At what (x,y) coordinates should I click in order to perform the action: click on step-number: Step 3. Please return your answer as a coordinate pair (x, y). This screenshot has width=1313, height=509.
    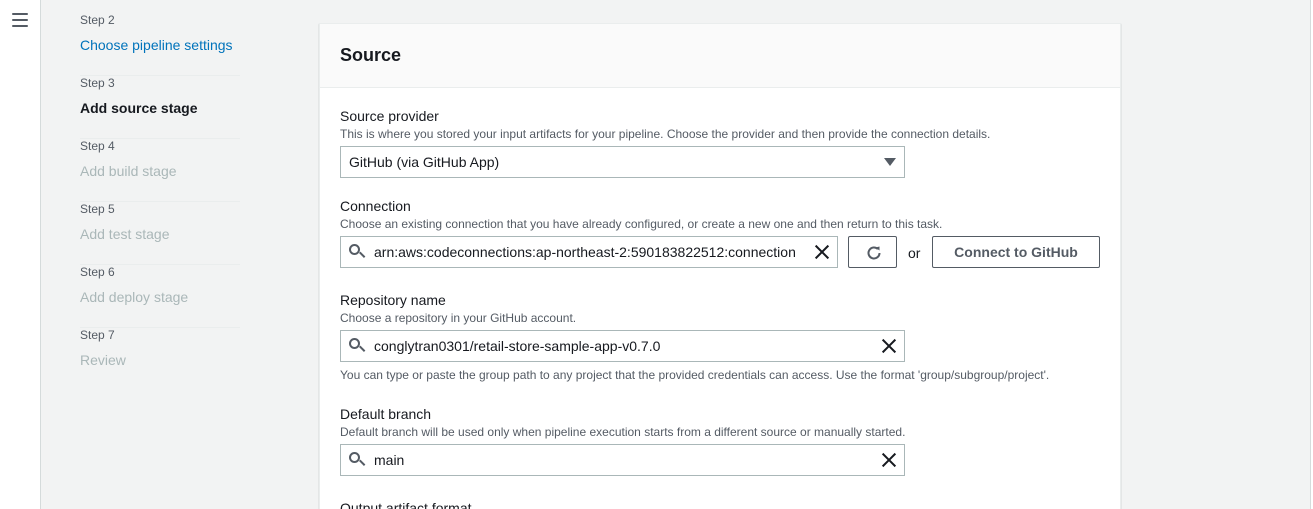
    Looking at the image, I should click on (97, 83).